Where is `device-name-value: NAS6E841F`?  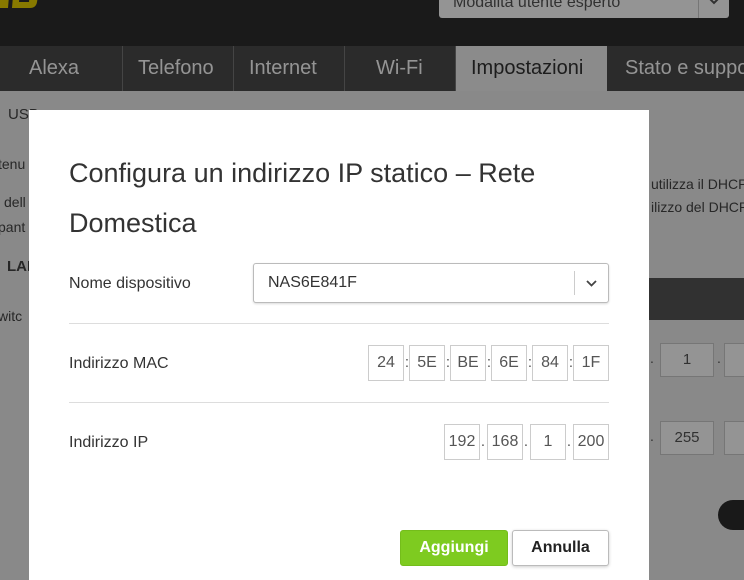
device-name-value: NAS6E841F is located at coordinates (312, 282).